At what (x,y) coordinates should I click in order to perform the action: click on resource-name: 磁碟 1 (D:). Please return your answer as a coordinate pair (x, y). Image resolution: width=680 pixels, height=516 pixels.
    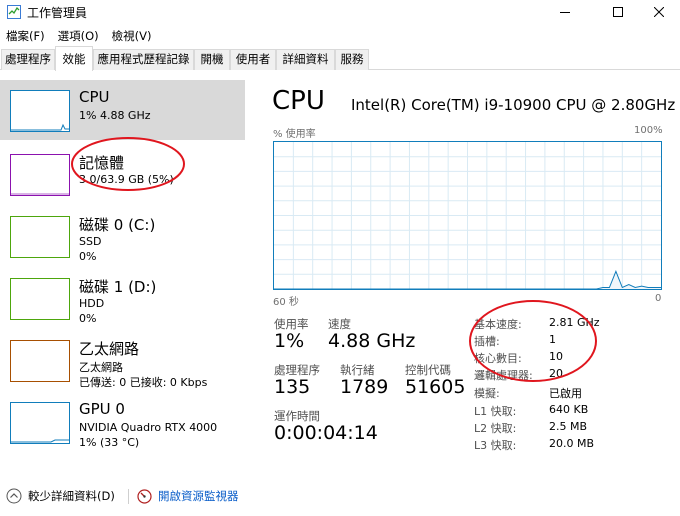
    Looking at the image, I should click on (118, 287).